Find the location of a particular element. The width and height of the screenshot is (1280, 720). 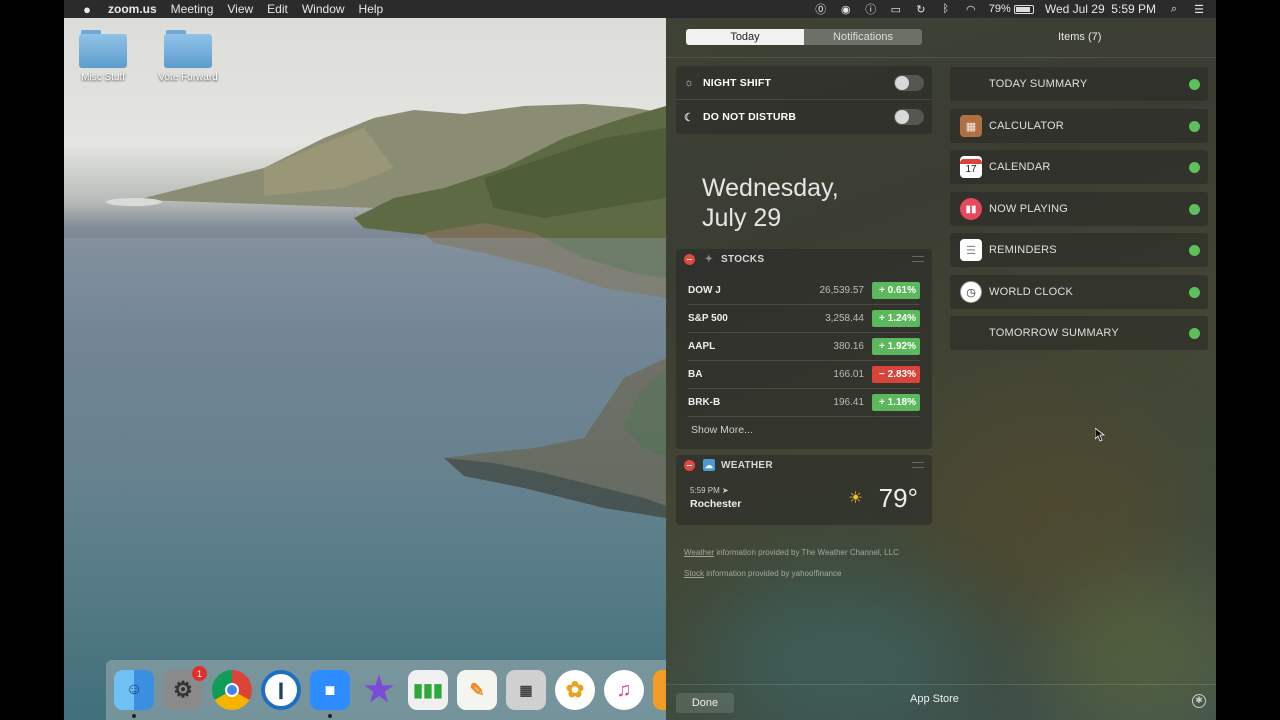

stock-row: BA 166.01 − 2.83% is located at coordinates (804, 375).